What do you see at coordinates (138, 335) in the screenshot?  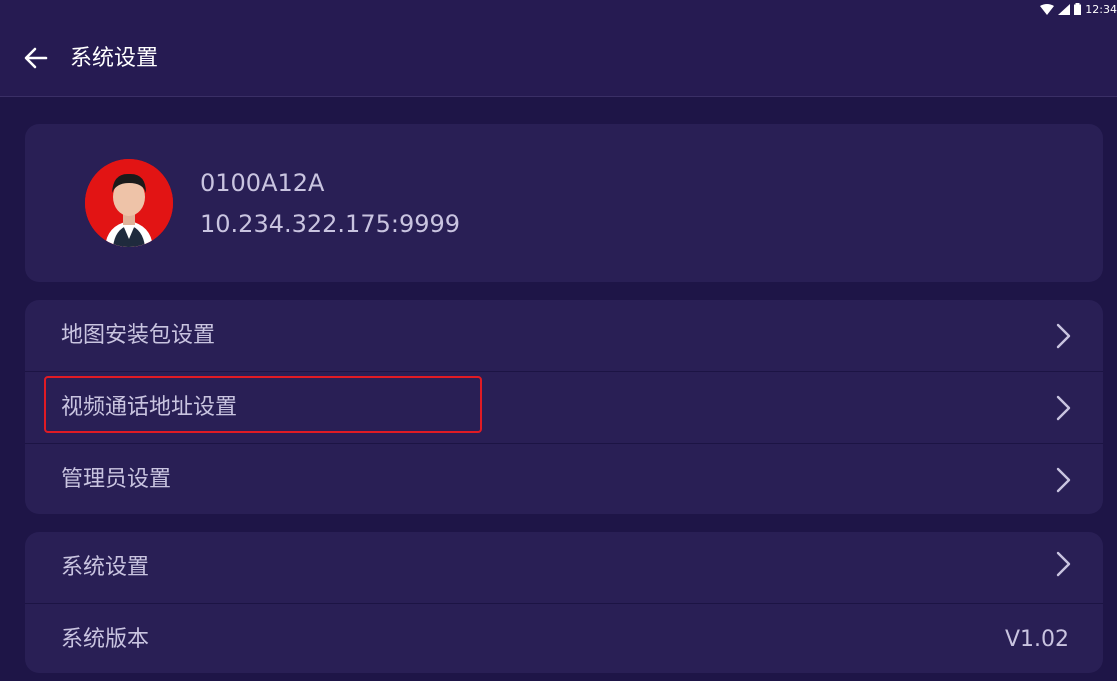 I see `row-label: 地图安装包设置` at bounding box center [138, 335].